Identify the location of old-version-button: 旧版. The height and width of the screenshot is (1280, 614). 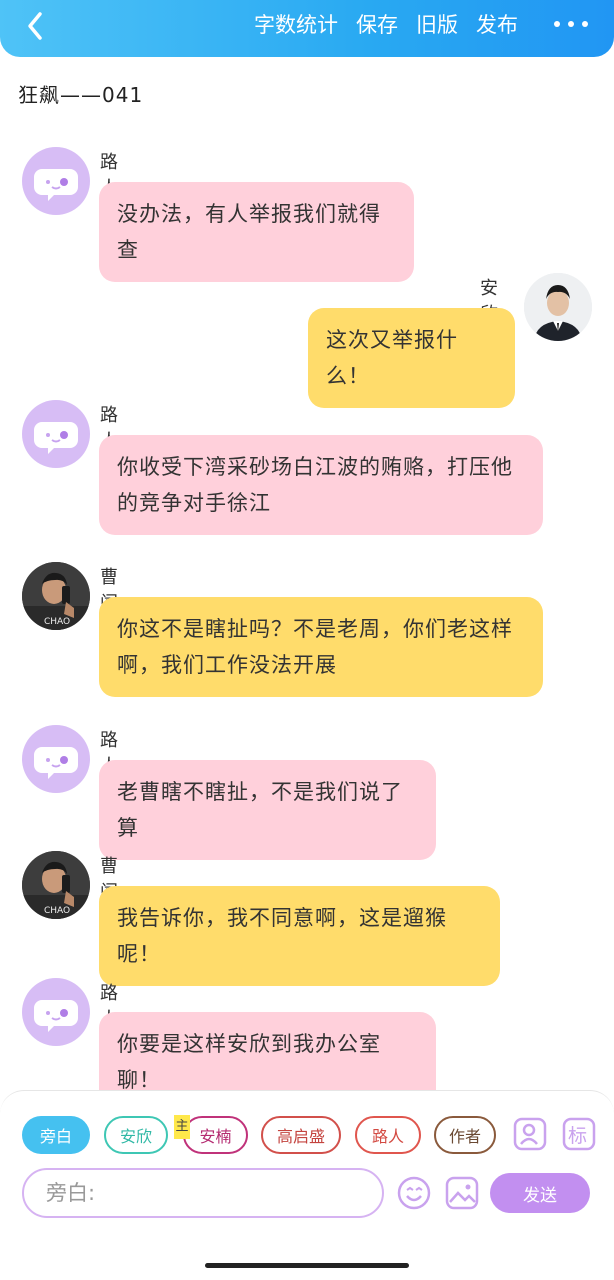
(437, 25).